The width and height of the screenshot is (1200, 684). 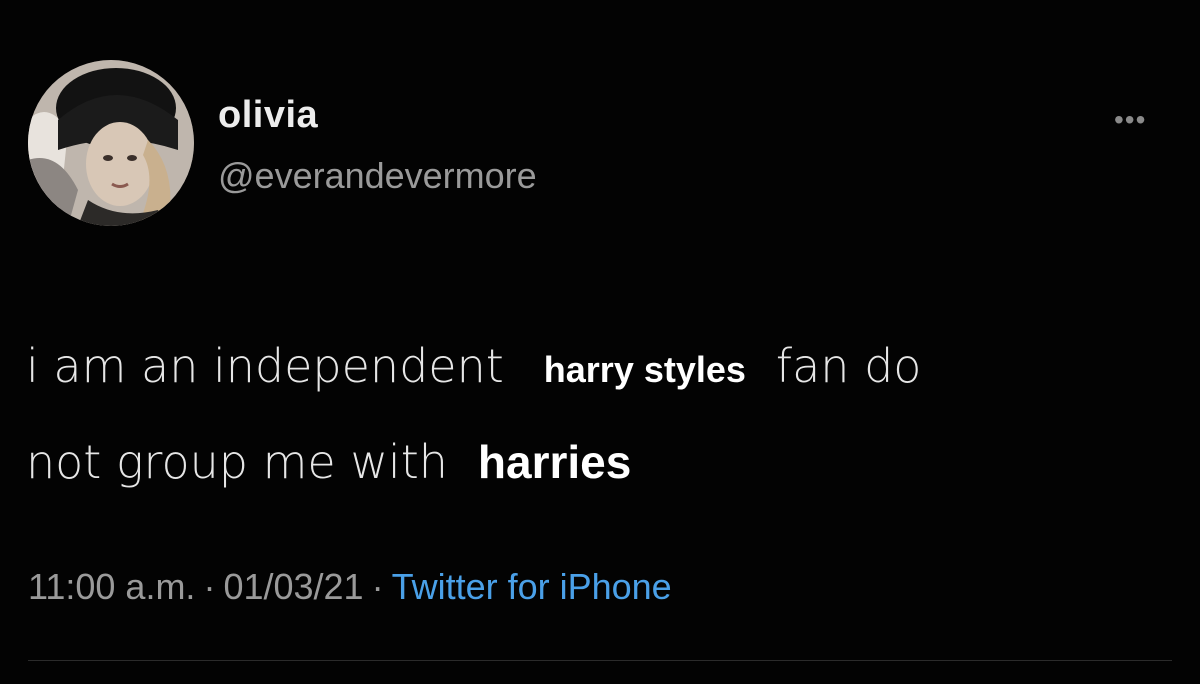 I want to click on avatar-photo, so click(x=111, y=143).